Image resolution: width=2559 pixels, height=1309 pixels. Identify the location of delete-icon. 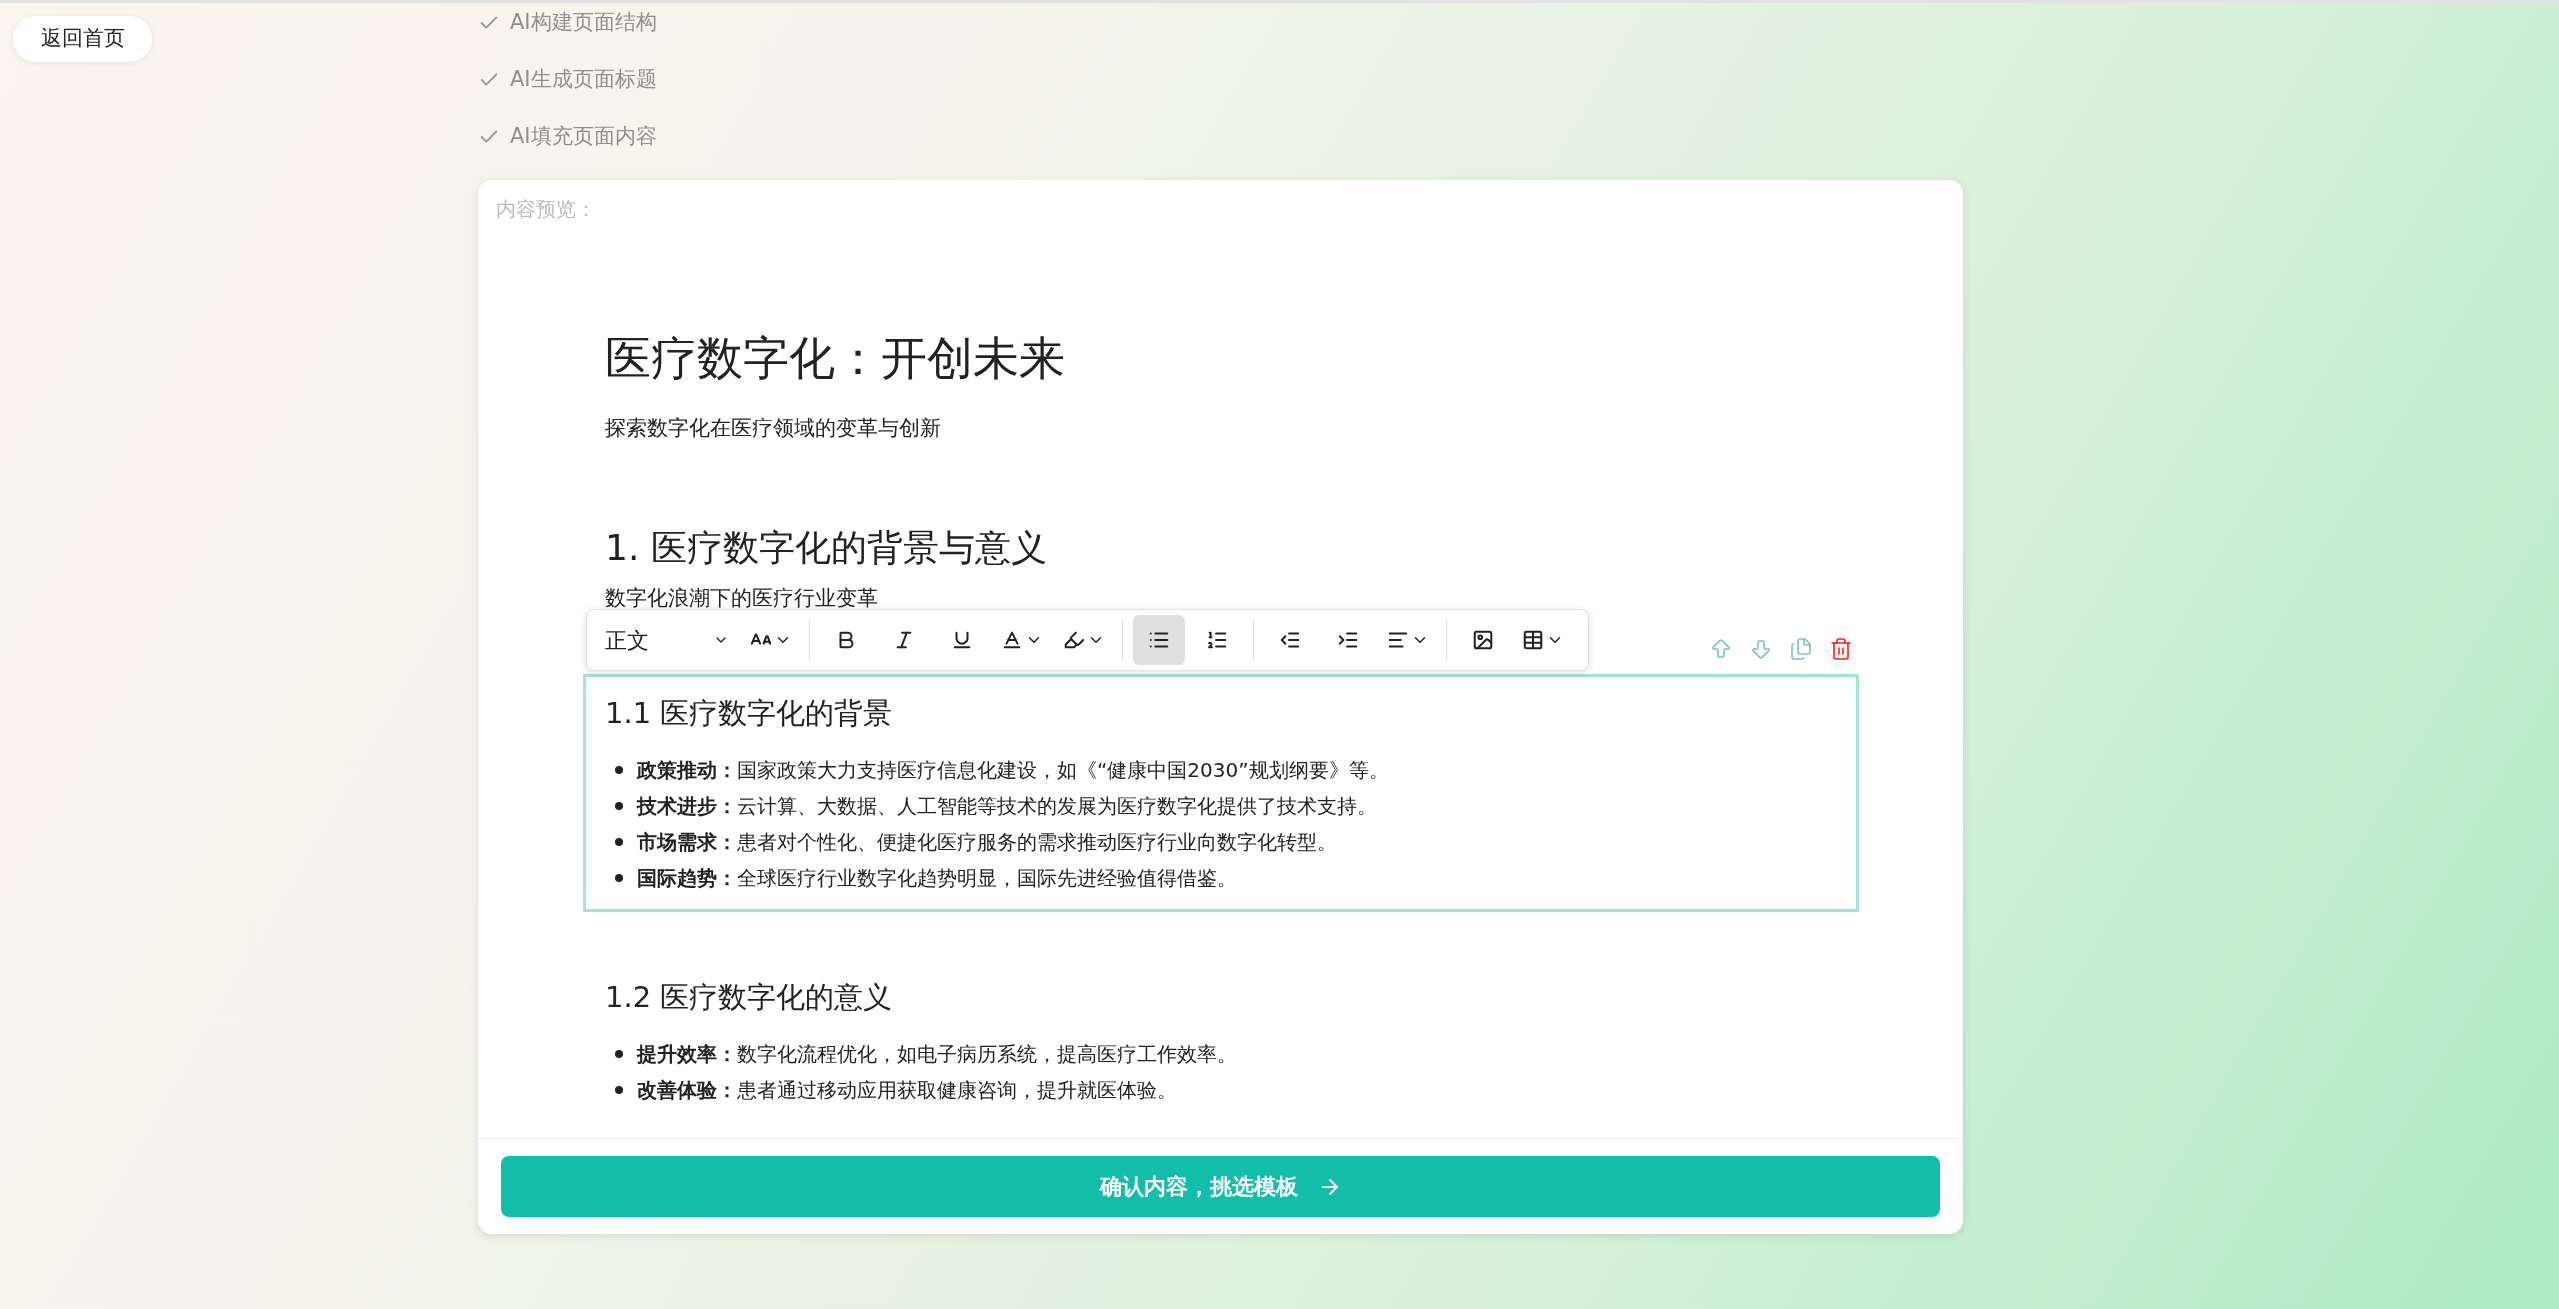
(1841, 649).